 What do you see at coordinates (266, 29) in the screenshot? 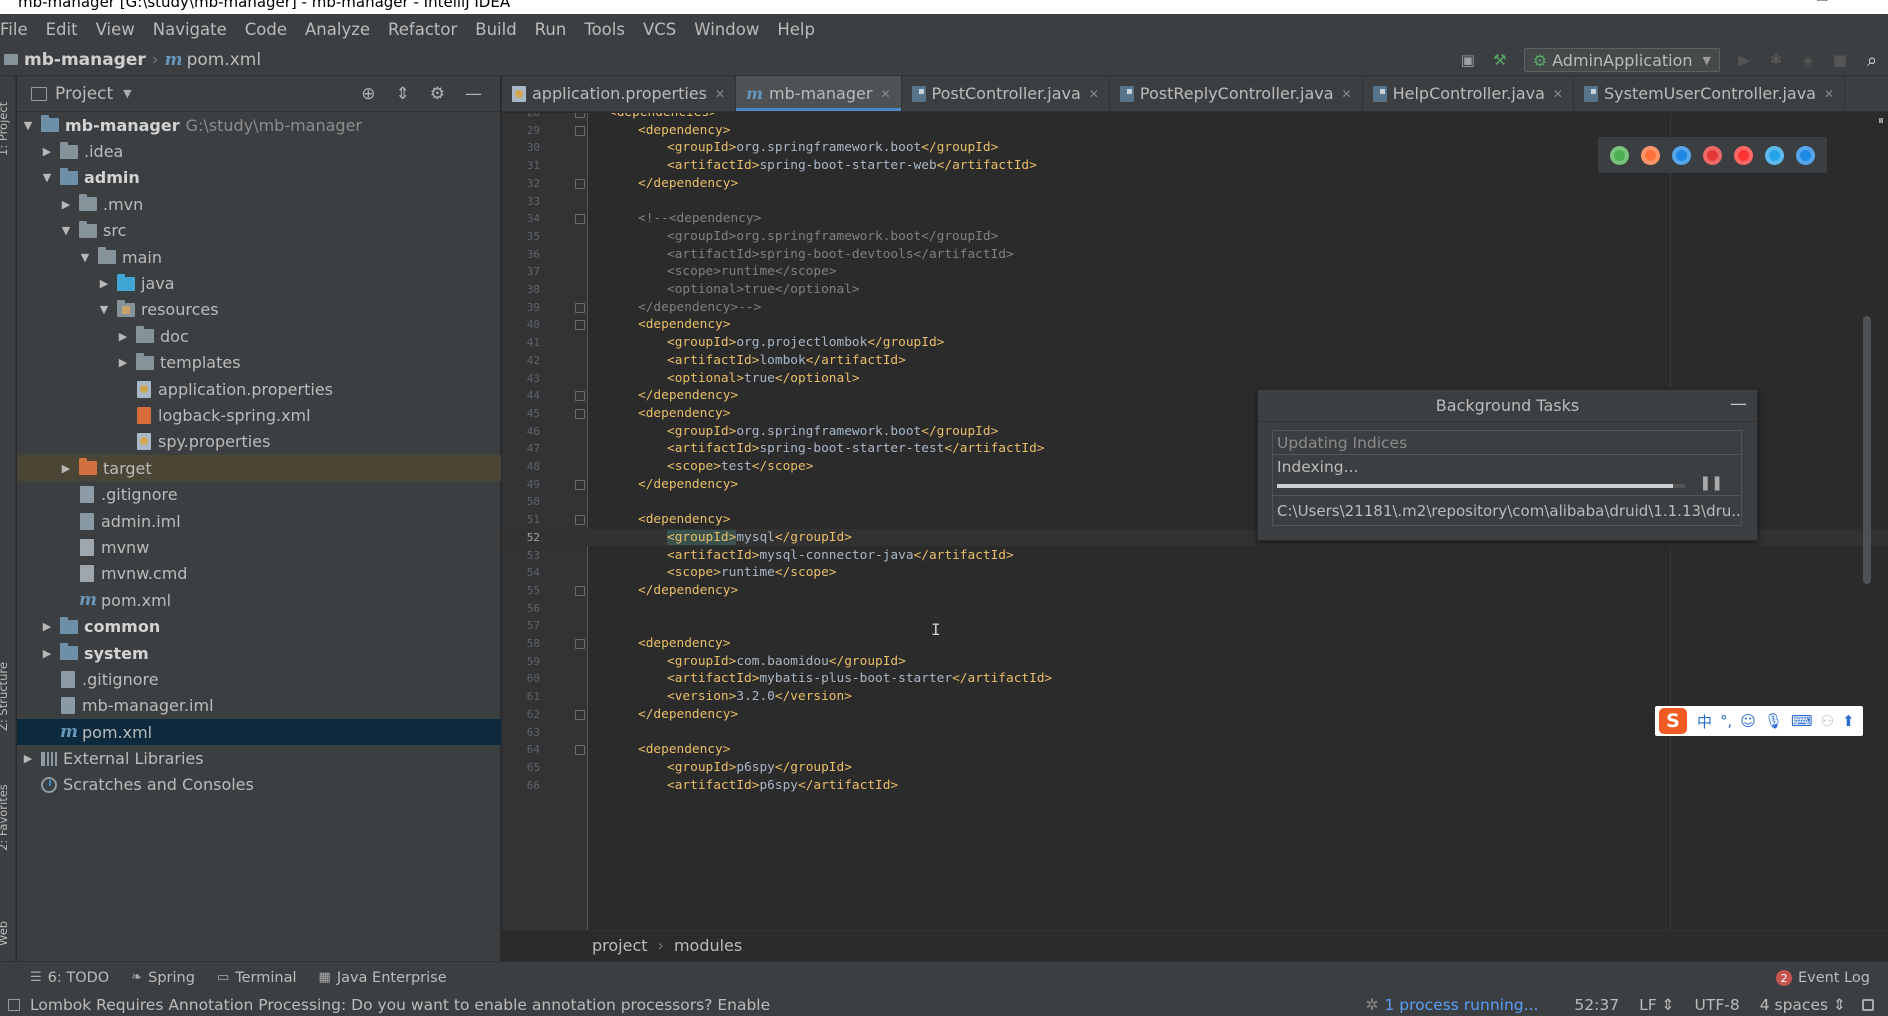
I see `menu-code: Code` at bounding box center [266, 29].